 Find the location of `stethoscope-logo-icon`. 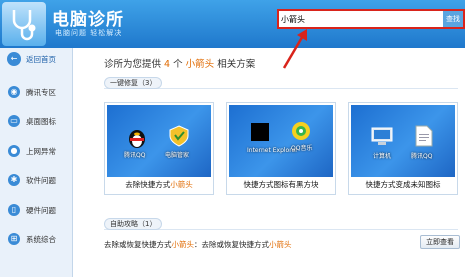

stethoscope-logo-icon is located at coordinates (24, 24).